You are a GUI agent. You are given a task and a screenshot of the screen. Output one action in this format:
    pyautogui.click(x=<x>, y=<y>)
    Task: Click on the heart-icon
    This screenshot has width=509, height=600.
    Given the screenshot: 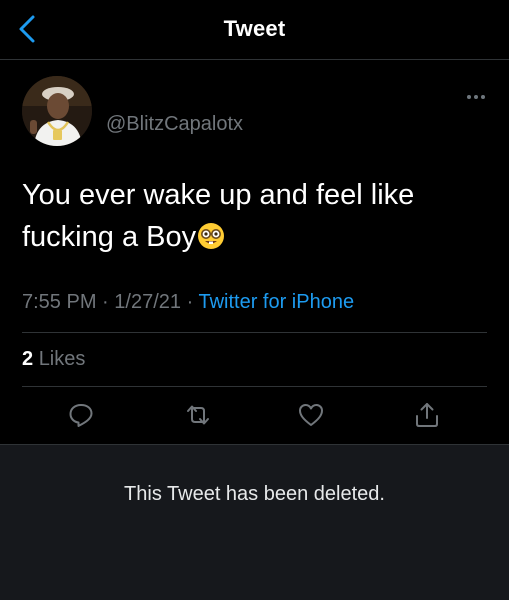 What is the action you would take?
    pyautogui.click(x=311, y=415)
    